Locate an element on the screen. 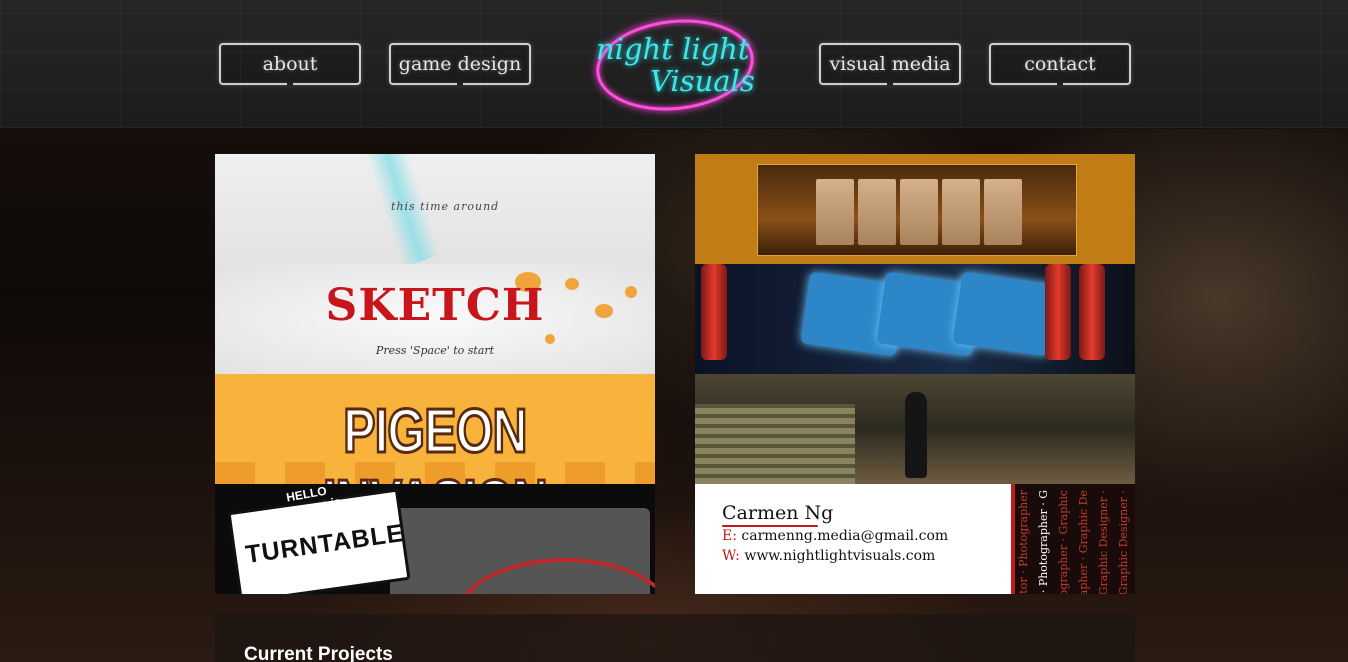  project-tile-sketch: SKETCH Press 'Space' to start is located at coordinates (435, 319).